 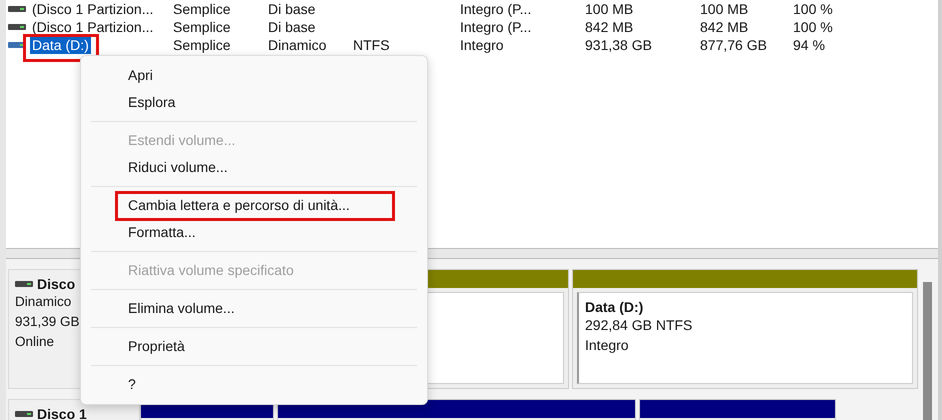 I want to click on scrollbar, so click(x=927, y=351).